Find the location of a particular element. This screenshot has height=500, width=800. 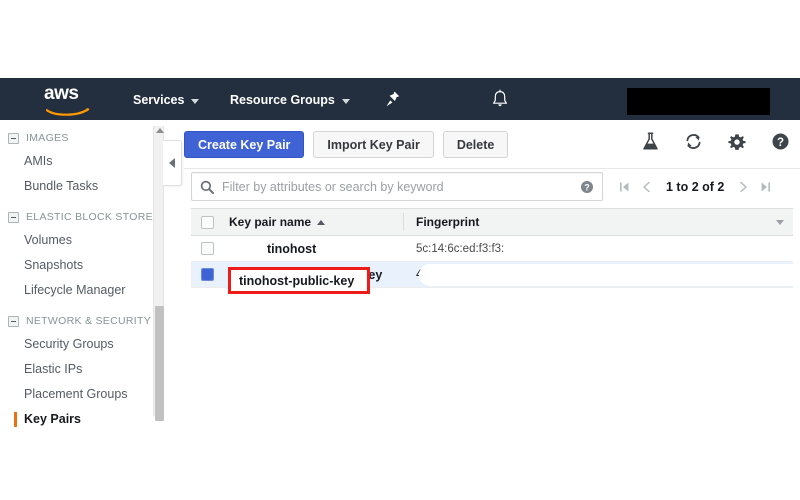

column-divider is located at coordinates (403, 222).